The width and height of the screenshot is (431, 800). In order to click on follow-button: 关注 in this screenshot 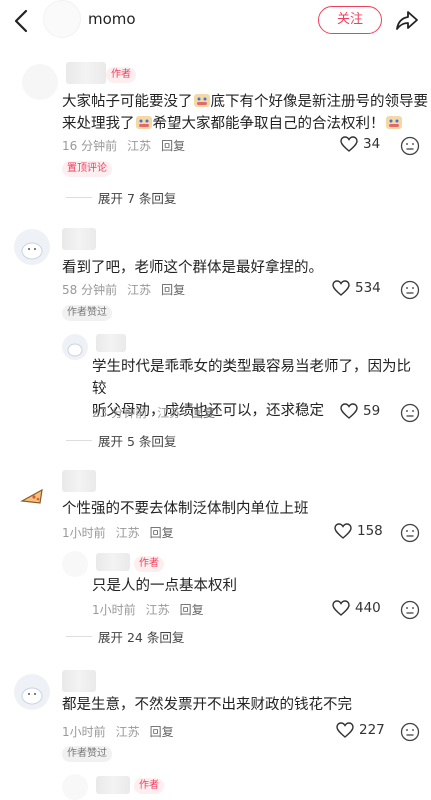, I will do `click(350, 20)`.